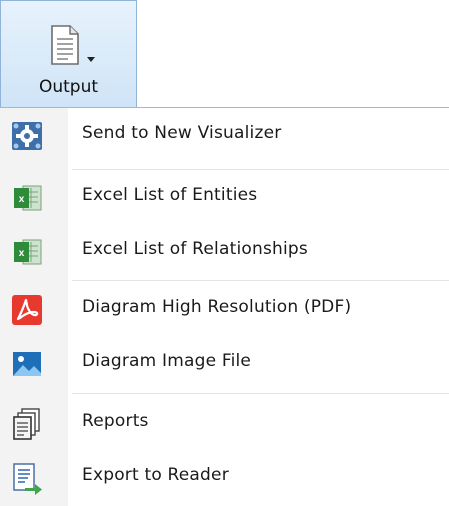 The width and height of the screenshot is (449, 506). Describe the element at coordinates (26, 424) in the screenshot. I see `reports-icon` at that location.